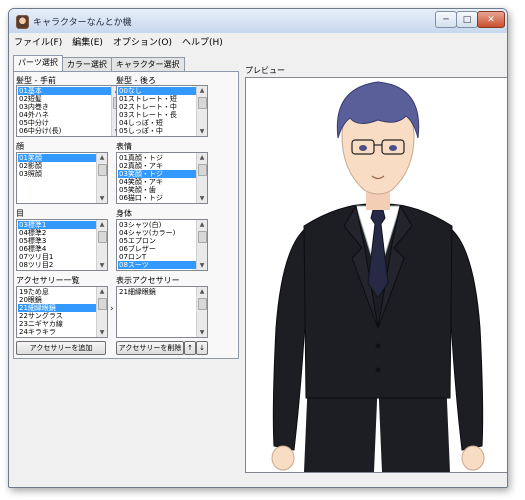 The height and width of the screenshot is (500, 525). Describe the element at coordinates (142, 41) in the screenshot. I see `menu-options: オプション(O)` at that location.